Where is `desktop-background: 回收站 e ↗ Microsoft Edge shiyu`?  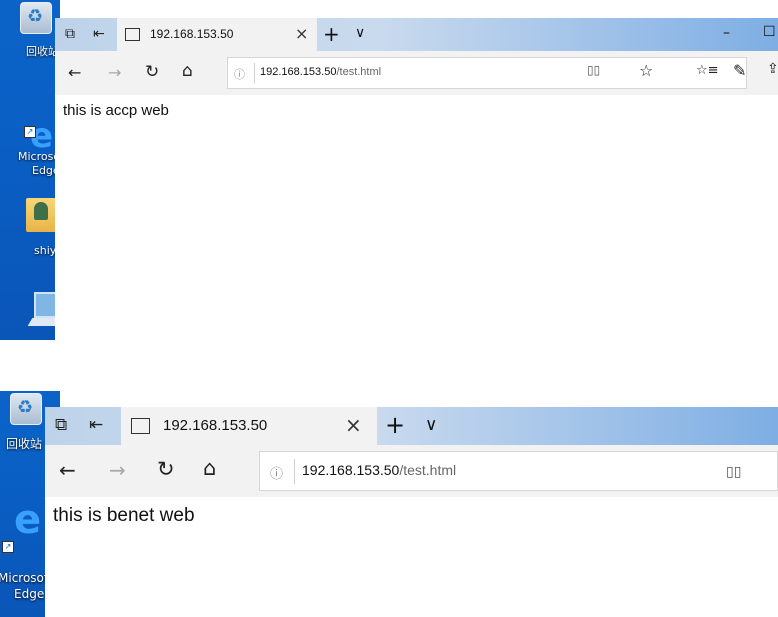 desktop-background: 回收站 e ↗ Microsoft Edge shiyu is located at coordinates (34, 170).